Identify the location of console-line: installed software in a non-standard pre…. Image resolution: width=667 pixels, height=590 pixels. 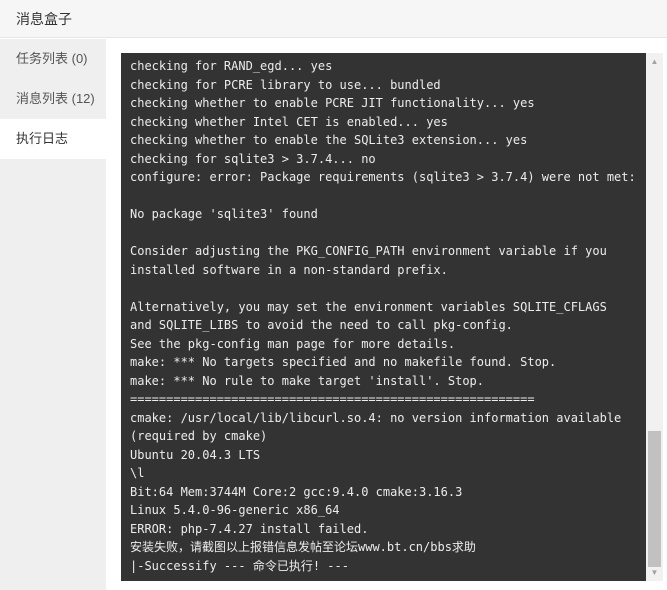
(289, 269).